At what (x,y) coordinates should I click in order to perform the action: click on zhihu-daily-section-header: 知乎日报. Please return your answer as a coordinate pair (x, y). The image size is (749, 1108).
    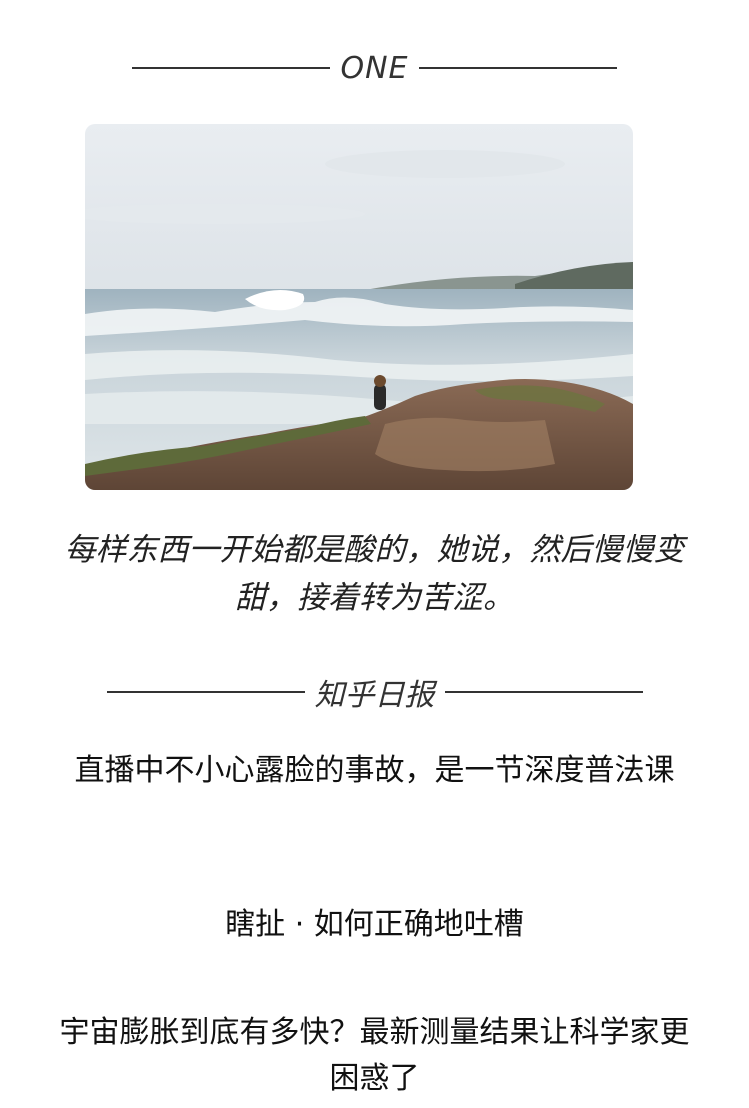
    Looking at the image, I should click on (374, 692).